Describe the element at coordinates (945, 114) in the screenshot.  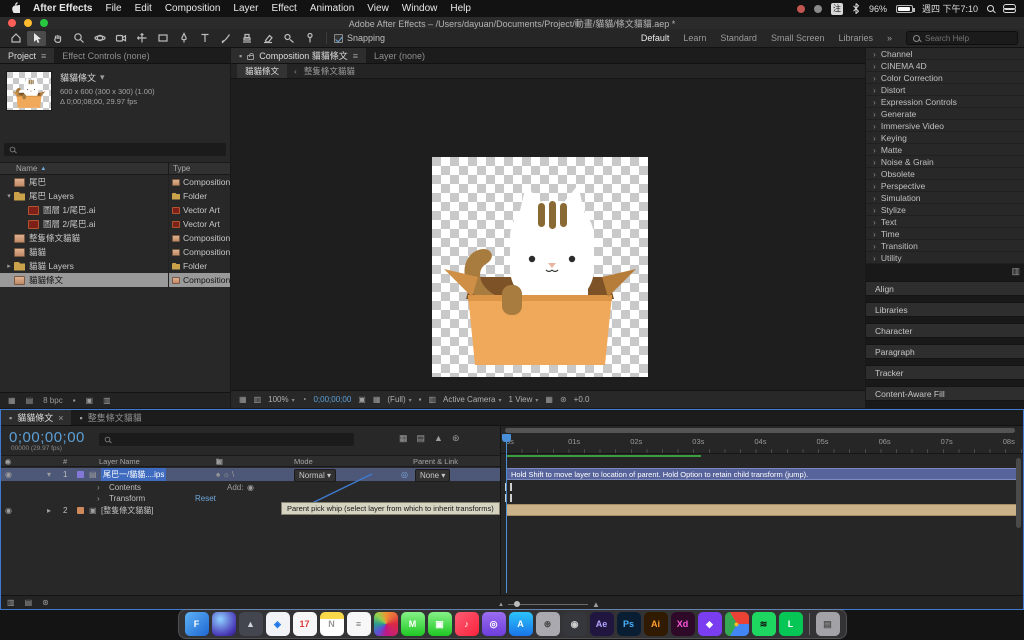
I see `effects-category-row: Generate` at that location.